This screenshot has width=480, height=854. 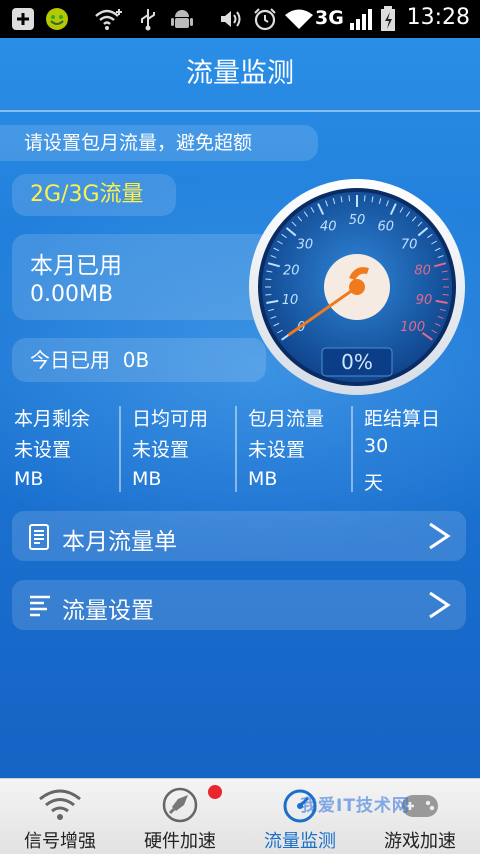 I want to click on smiley-icon, so click(x=57, y=19).